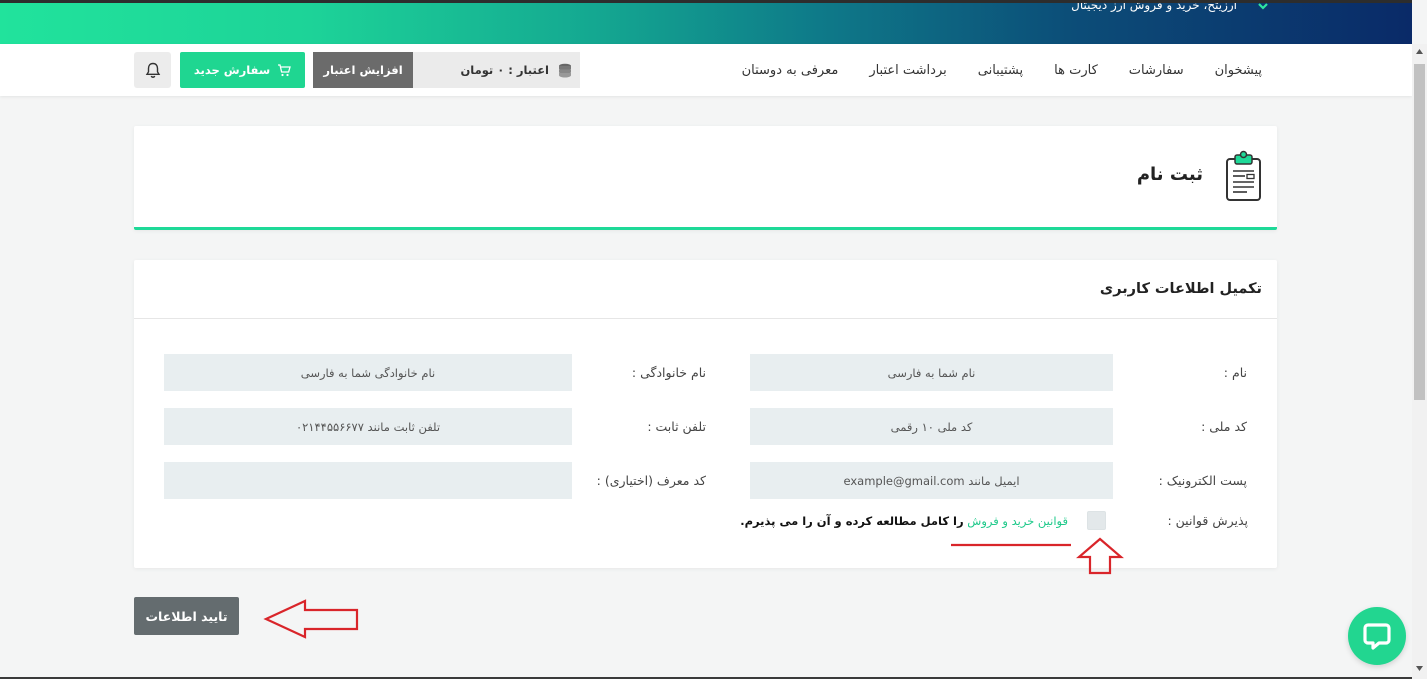 The width and height of the screenshot is (1427, 679). I want to click on banner-tagline: ارزیتخ، خرید و فروش ارز دیجیتال, so click(1154, 6).